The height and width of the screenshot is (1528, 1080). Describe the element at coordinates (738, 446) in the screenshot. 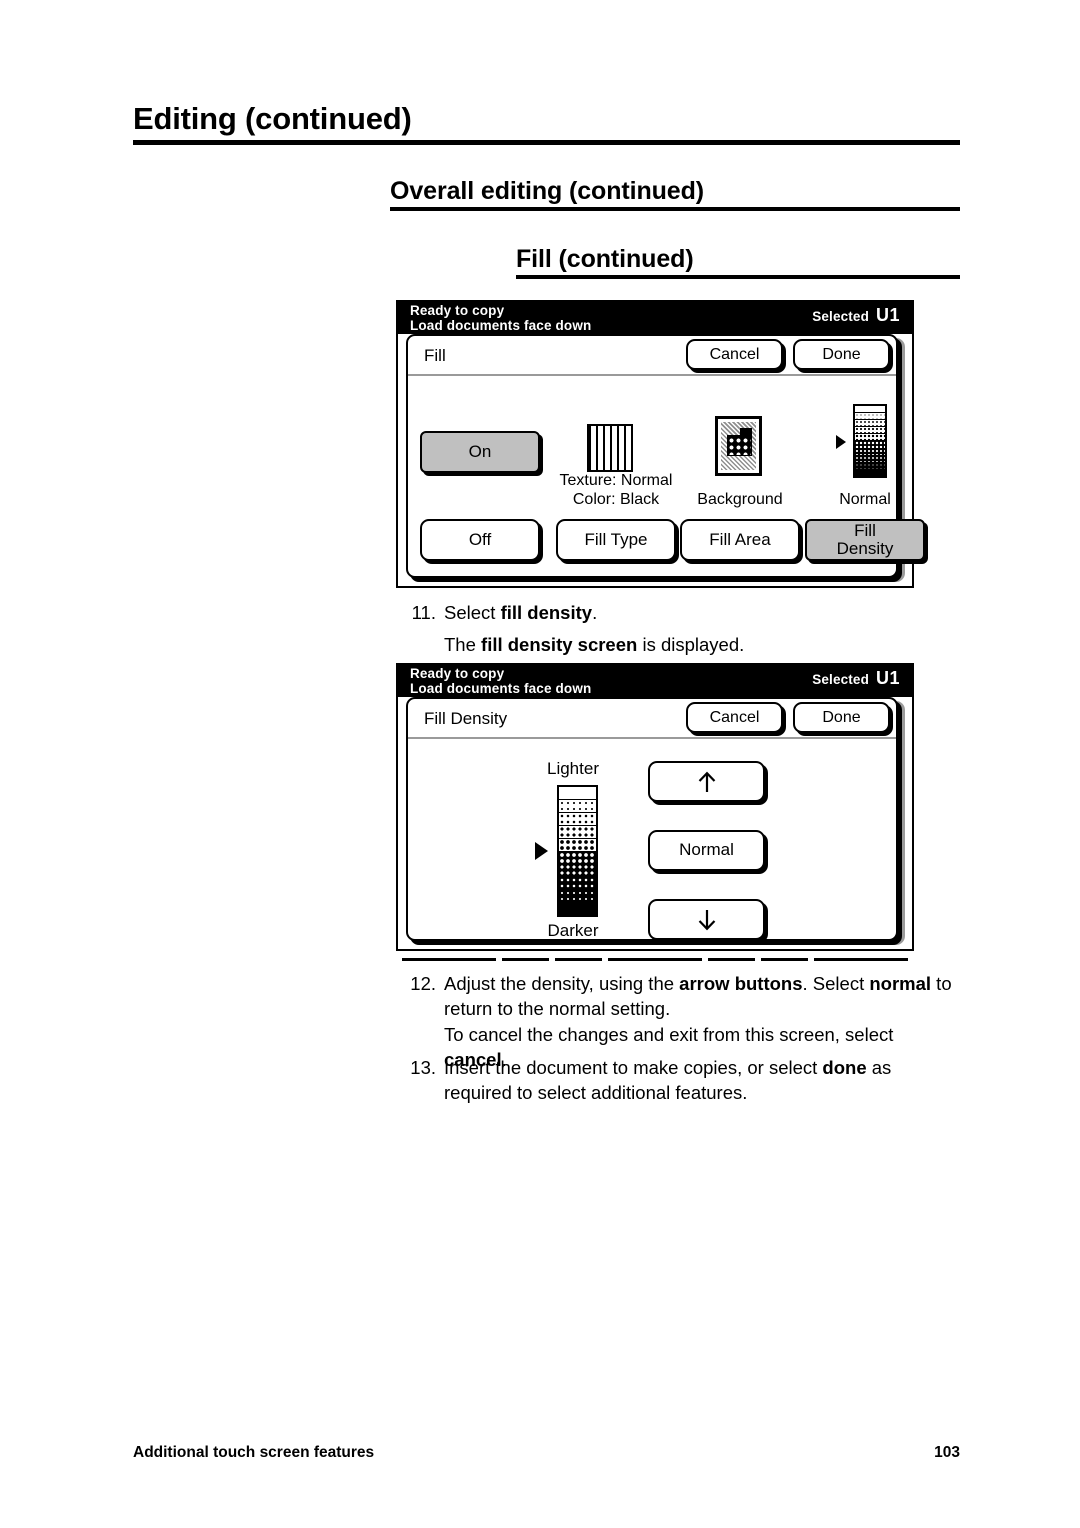

I see `background-document-icon` at that location.